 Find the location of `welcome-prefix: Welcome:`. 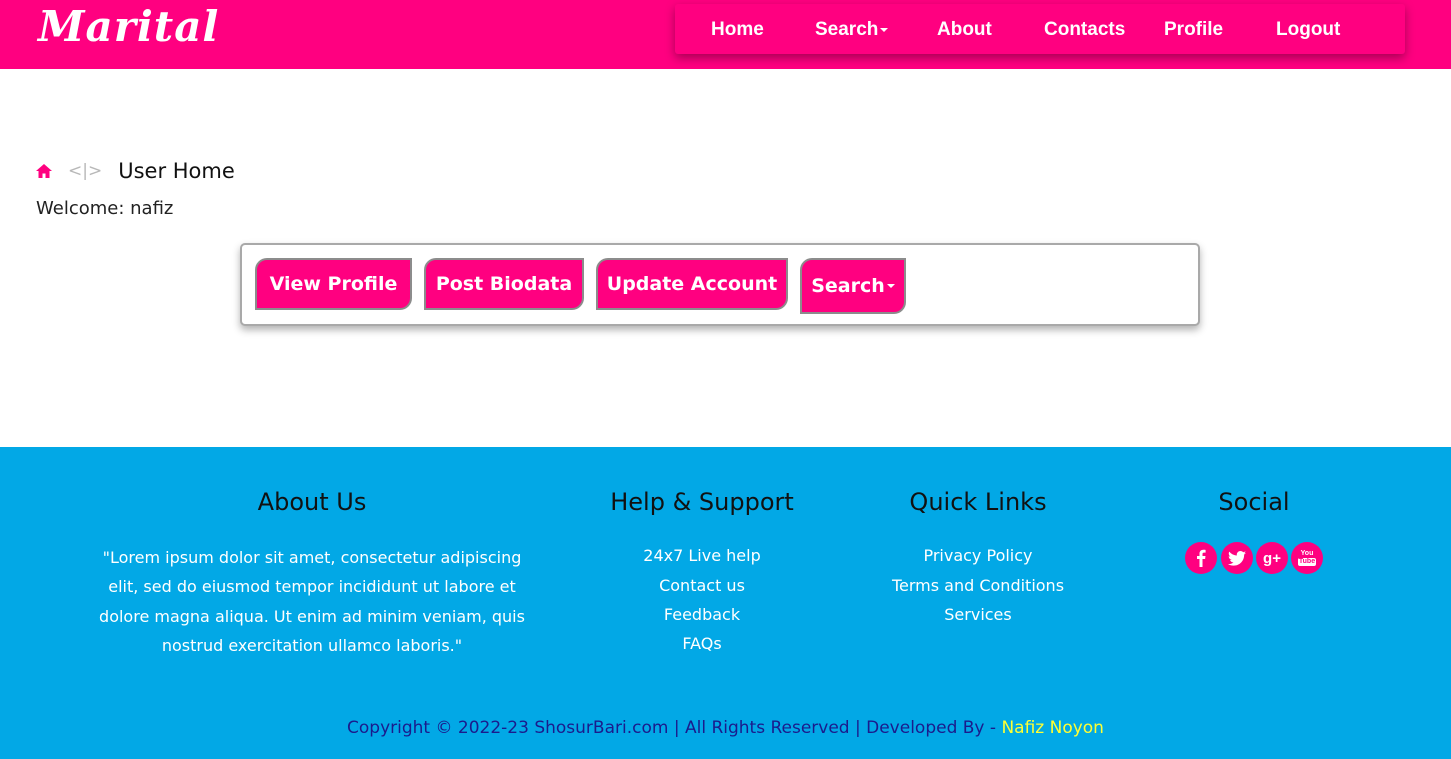

welcome-prefix: Welcome: is located at coordinates (80, 208).